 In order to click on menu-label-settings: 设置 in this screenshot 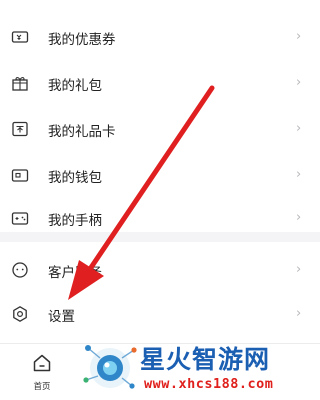, I will do `click(61, 317)`.